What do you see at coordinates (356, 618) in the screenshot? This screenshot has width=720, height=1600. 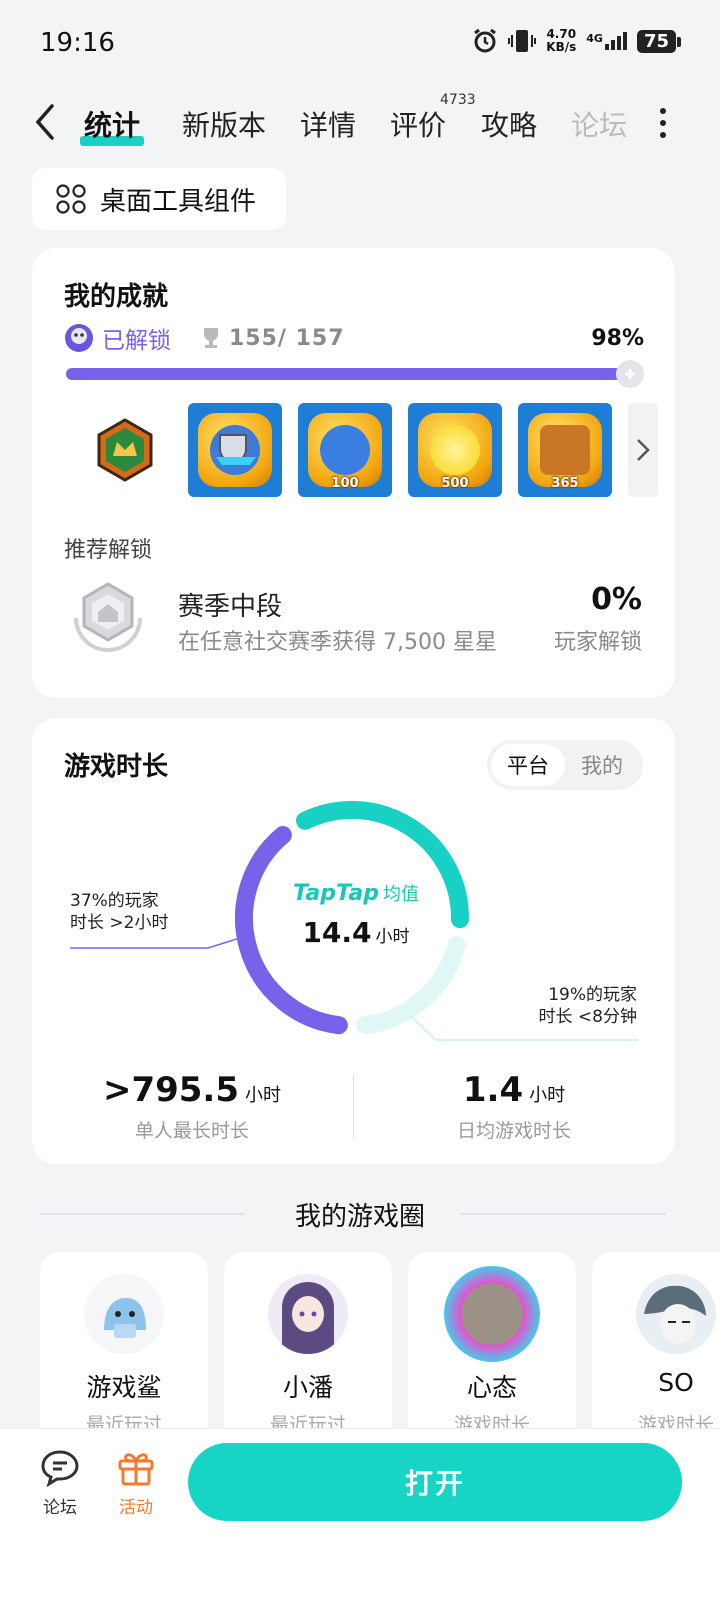 I see `recommended-achievement: 赛季中段 在任意社交赛季获得 7,500 星星 0% 玩家解锁` at bounding box center [356, 618].